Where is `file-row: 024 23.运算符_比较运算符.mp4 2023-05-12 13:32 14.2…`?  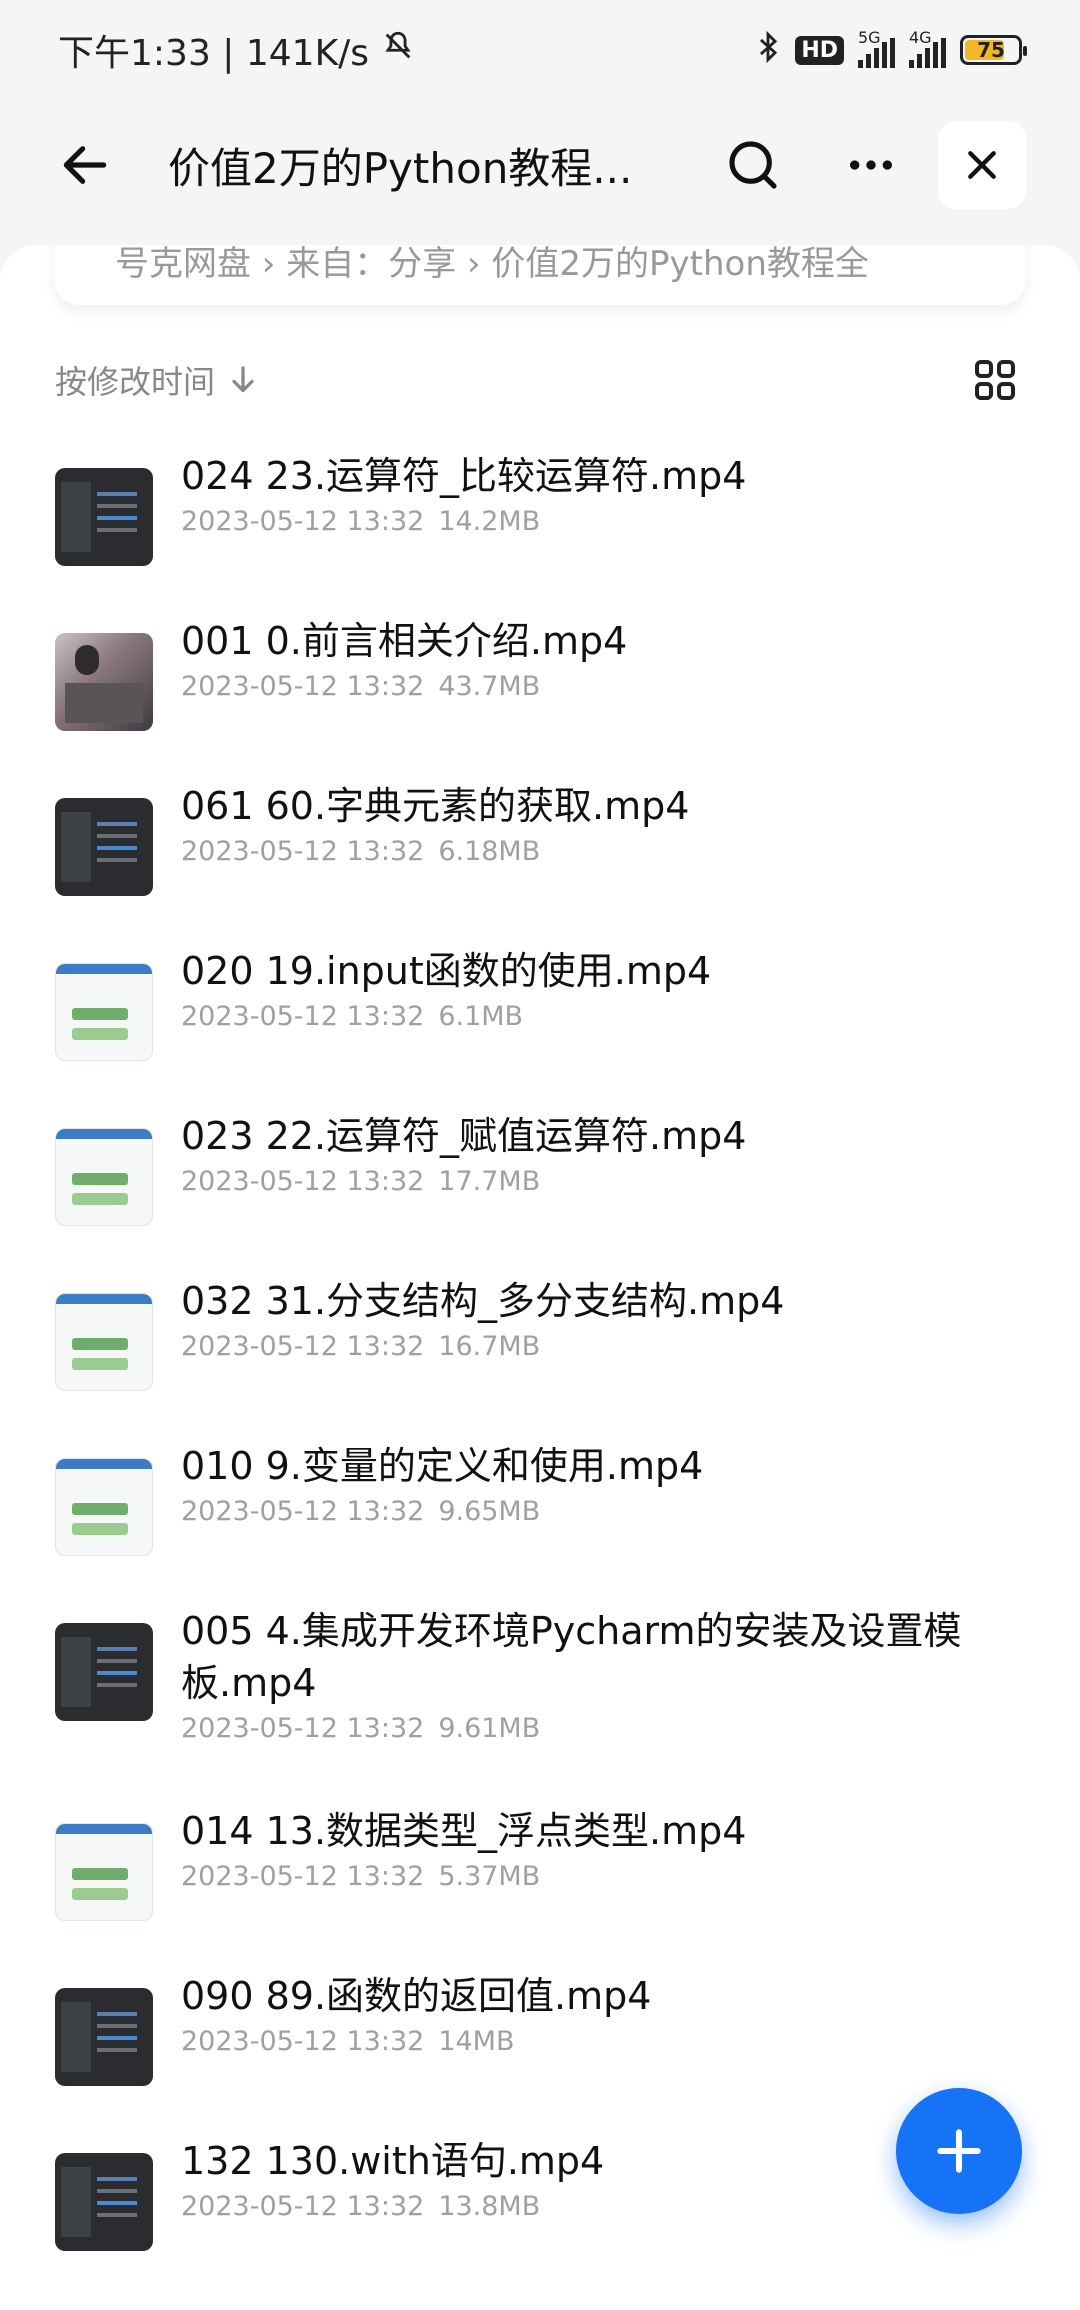 file-row: 024 23.运算符_比较运算符.mp4 2023-05-12 13:32 14.2… is located at coordinates (540, 532).